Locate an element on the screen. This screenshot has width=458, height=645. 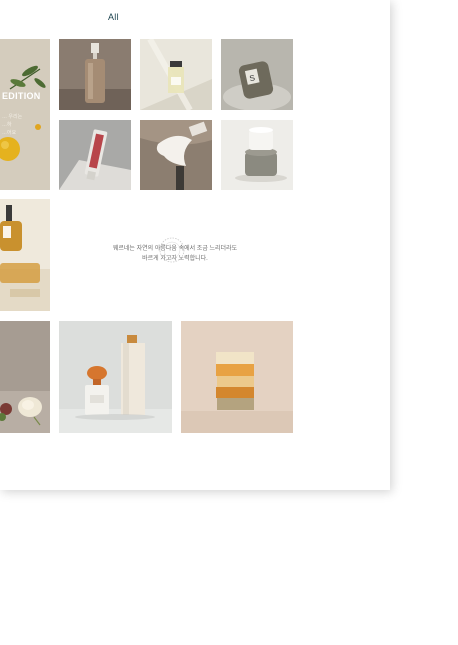
tile-perfume-box is located at coordinates (115, 377).